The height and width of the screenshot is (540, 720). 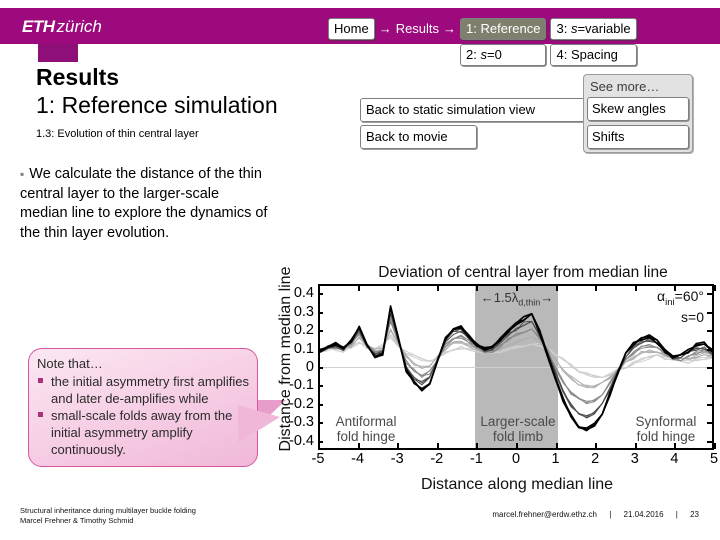 I want to click on breadcrumb-home-button: Home, so click(x=351, y=29).